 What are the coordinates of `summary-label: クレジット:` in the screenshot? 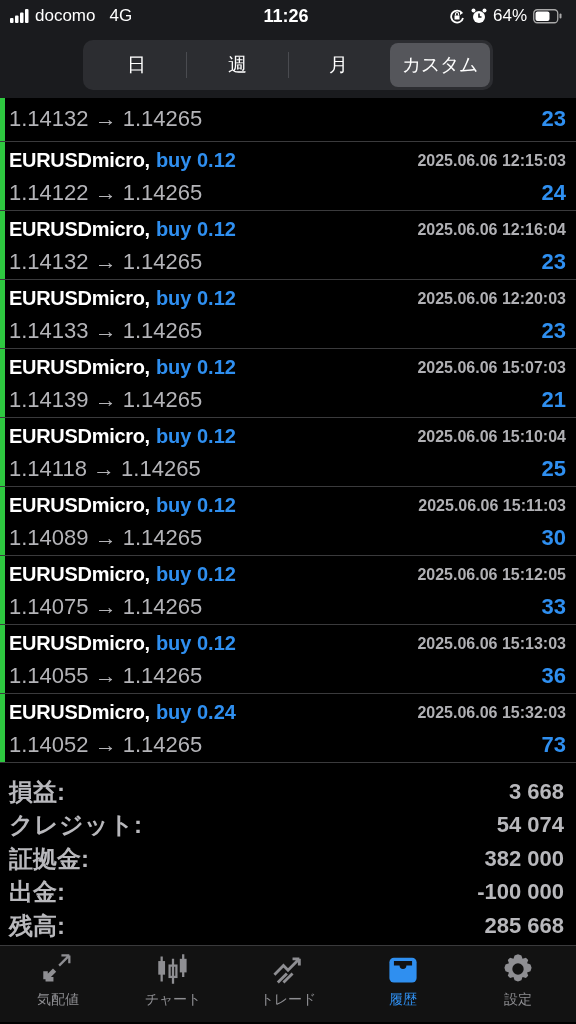 It's located at (75, 825).